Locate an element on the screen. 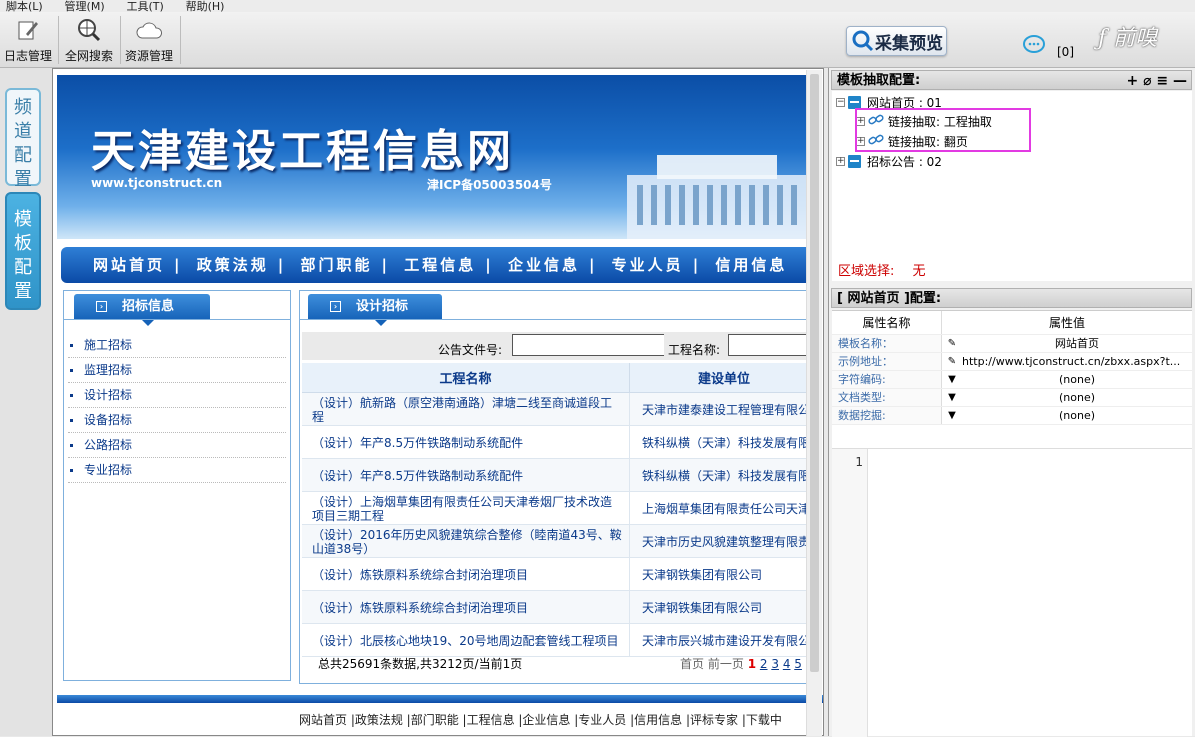  property-row: 字符编码: ▼ (none) is located at coordinates (1012, 380).